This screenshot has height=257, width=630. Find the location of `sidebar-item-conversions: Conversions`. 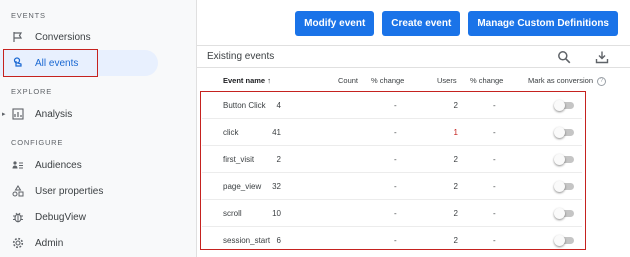

sidebar-item-conversions: Conversions is located at coordinates (79, 37).